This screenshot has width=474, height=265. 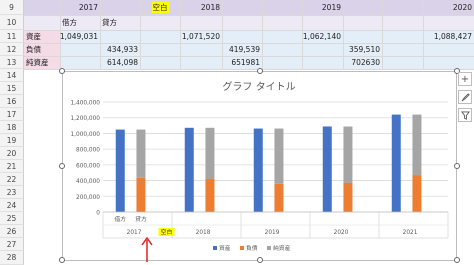 What do you see at coordinates (85, 135) in the screenshot?
I see `y-tick-label: 1,000,000` at bounding box center [85, 135].